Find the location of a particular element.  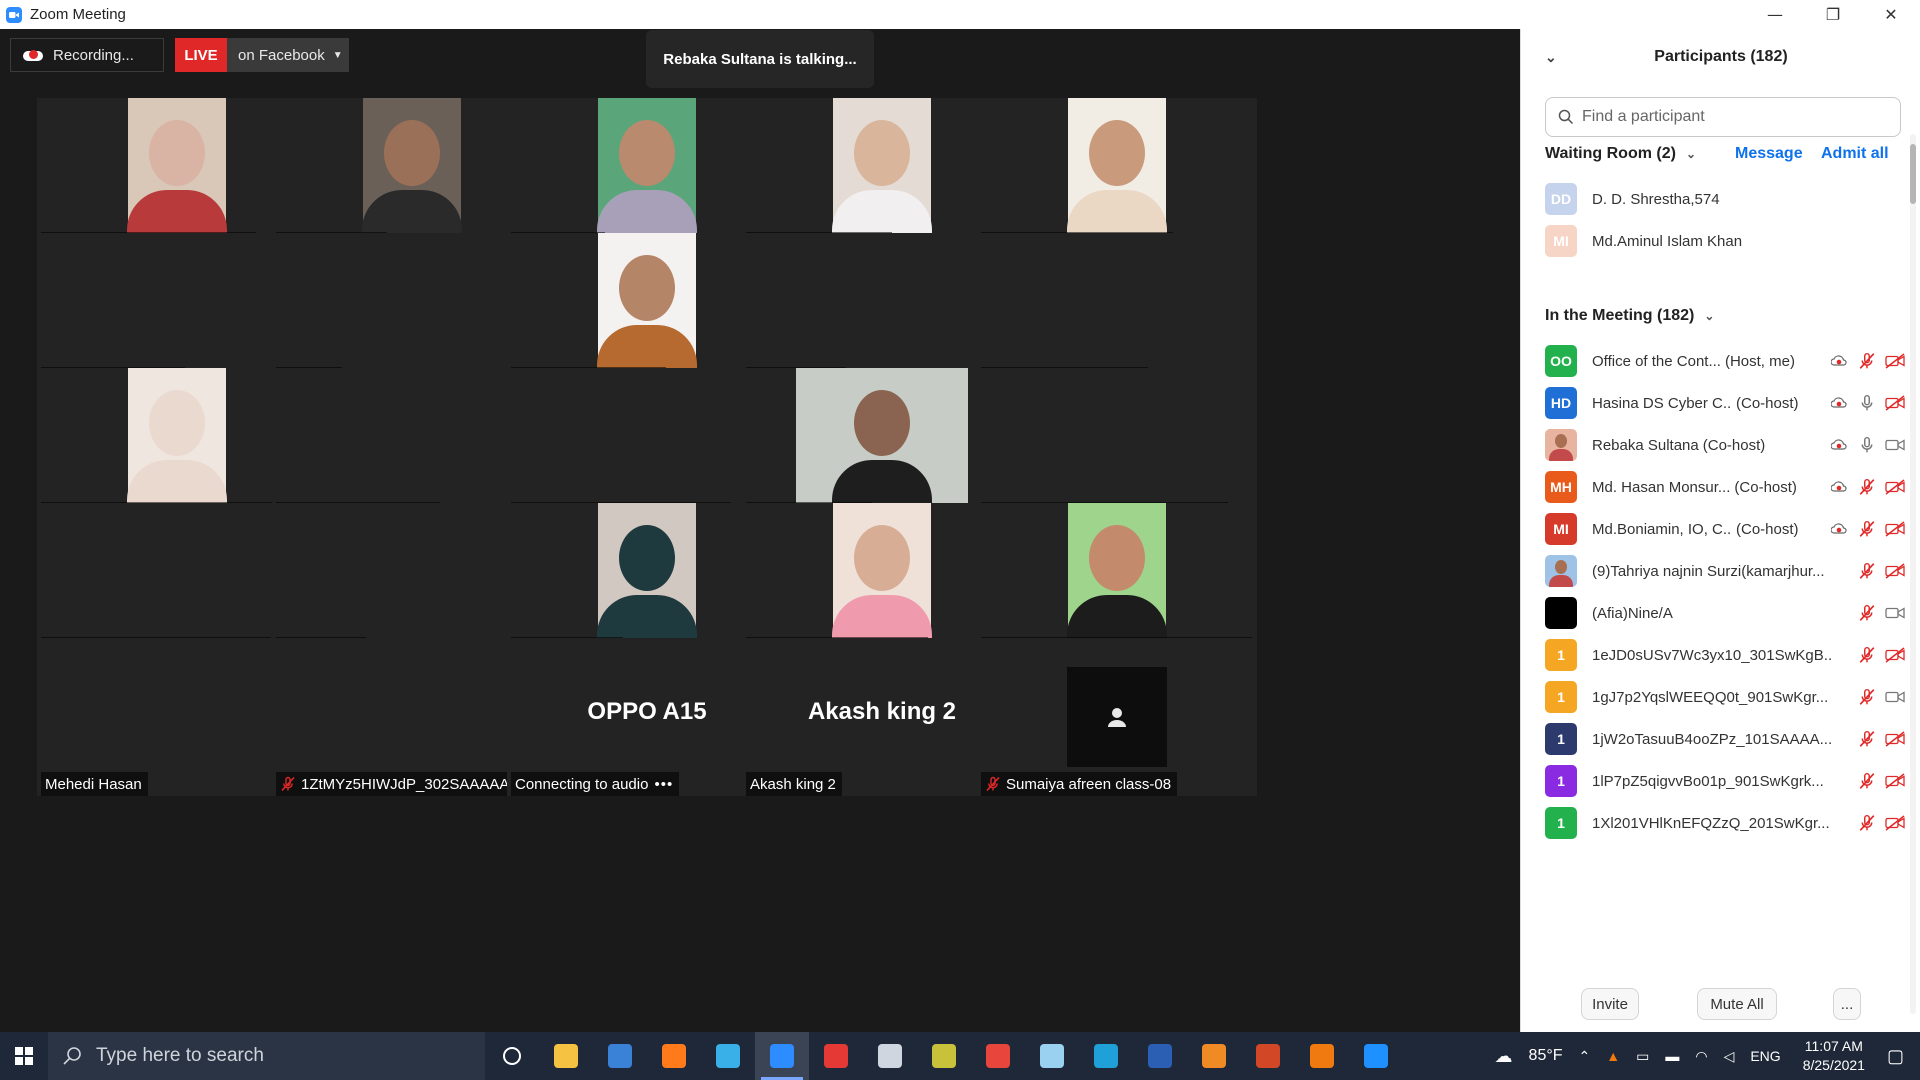

waiting-participant-row: DD D. D. Shrestha,574 is located at coordinates (1725, 199).